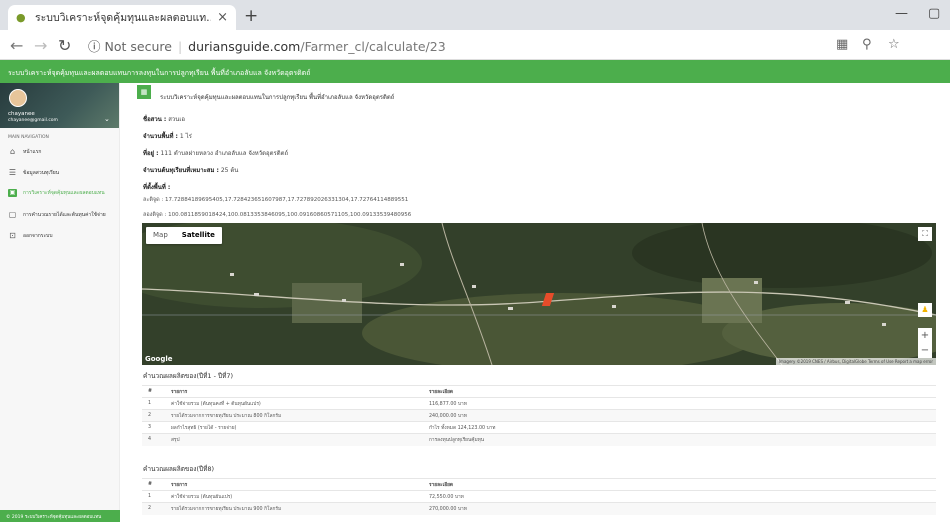 The width and height of the screenshot is (950, 522). I want to click on sidebar-header: MAIN NAVIGATION, so click(28, 137).